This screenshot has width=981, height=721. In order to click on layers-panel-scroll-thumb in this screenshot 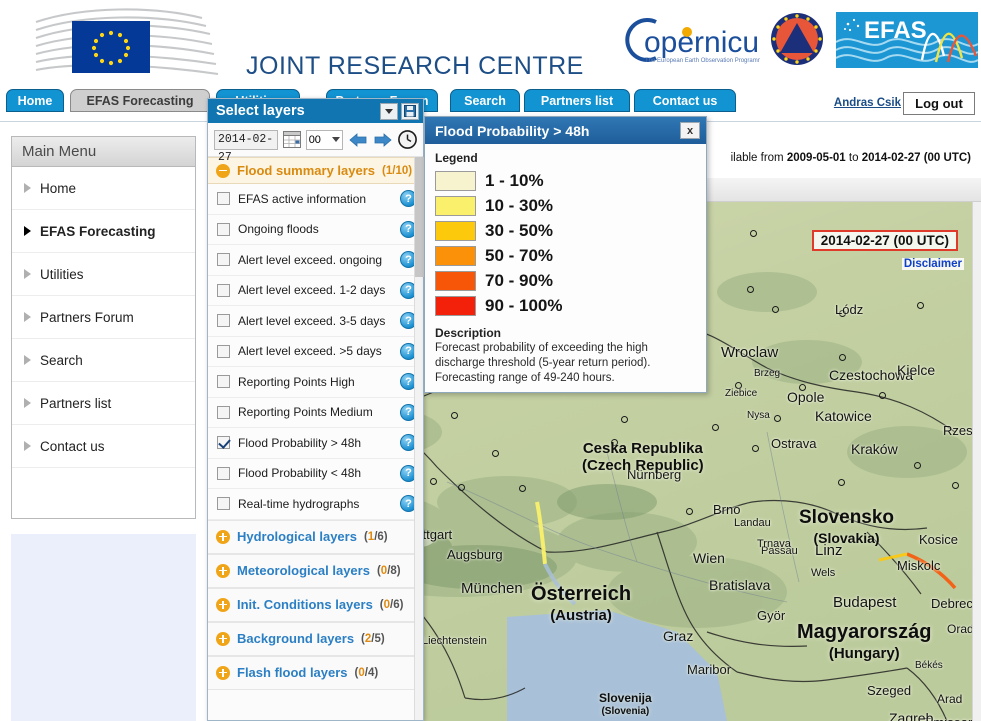, I will do `click(419, 217)`.